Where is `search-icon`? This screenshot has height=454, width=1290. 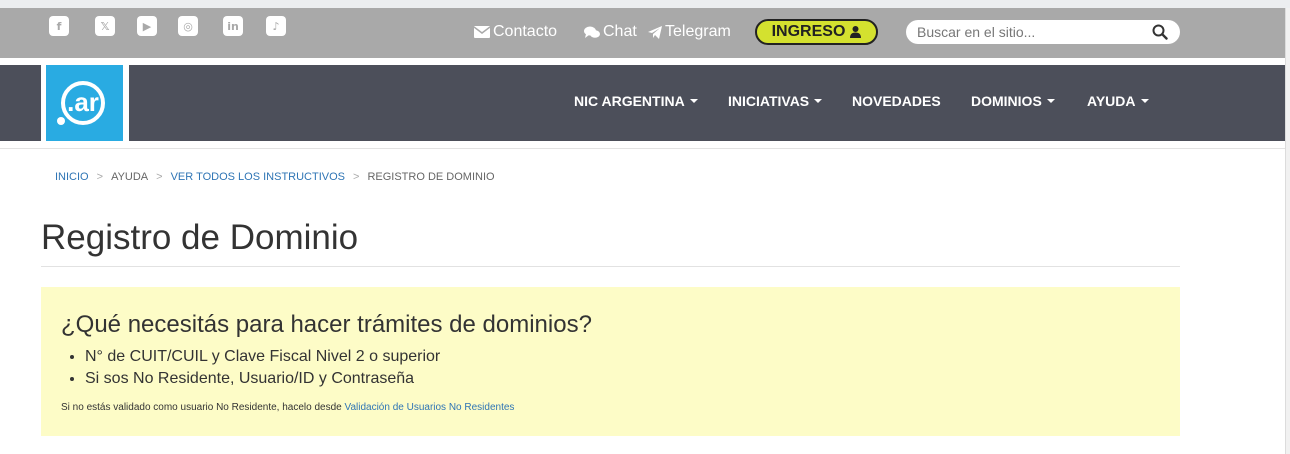 search-icon is located at coordinates (1160, 32).